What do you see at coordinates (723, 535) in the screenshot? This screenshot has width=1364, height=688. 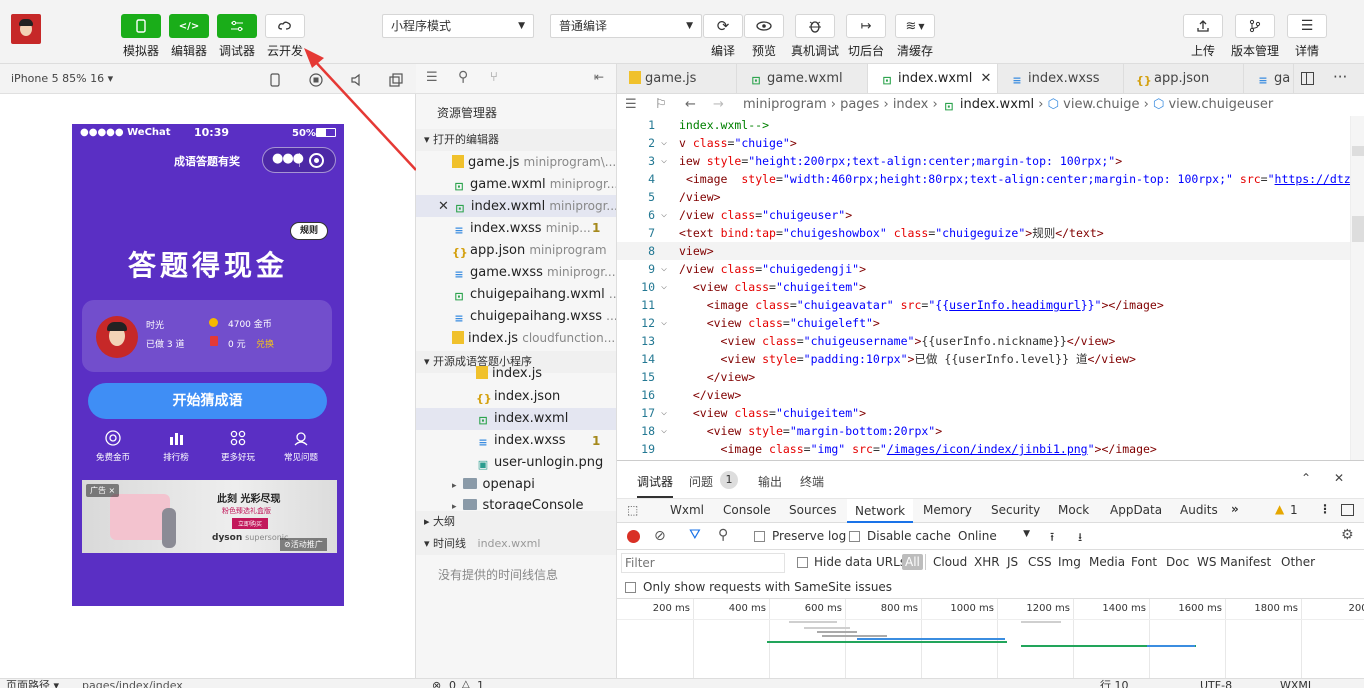 I see `search-icon: ⚲` at bounding box center [723, 535].